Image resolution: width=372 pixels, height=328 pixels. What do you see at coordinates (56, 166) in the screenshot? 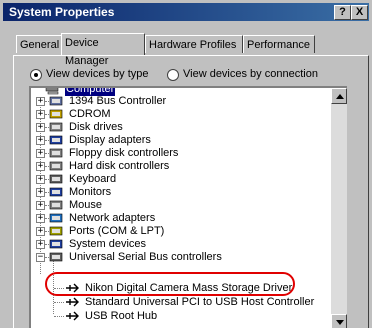
I see `hard-disk-controller-icon` at bounding box center [56, 166].